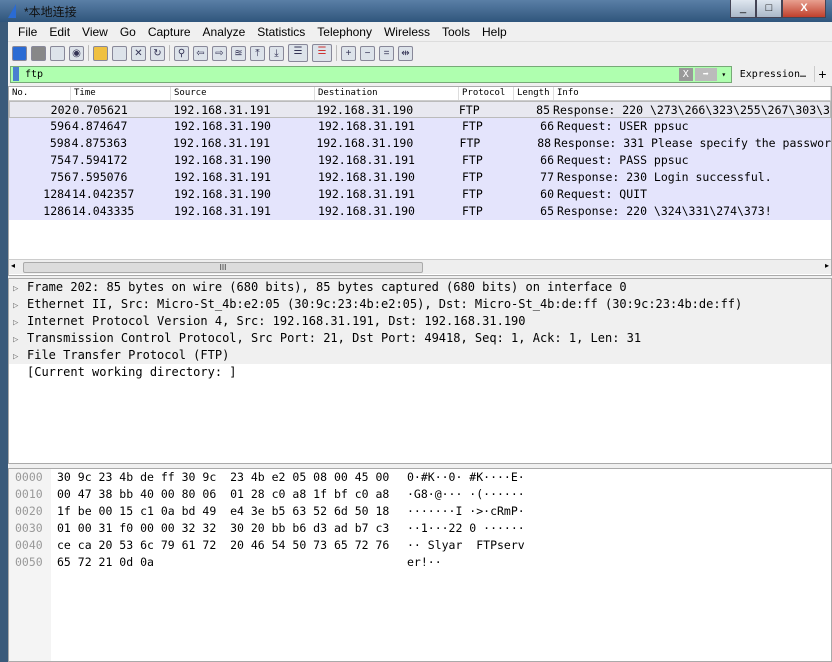  Describe the element at coordinates (60, 177) in the screenshot. I see `packet-no: 756` at that location.